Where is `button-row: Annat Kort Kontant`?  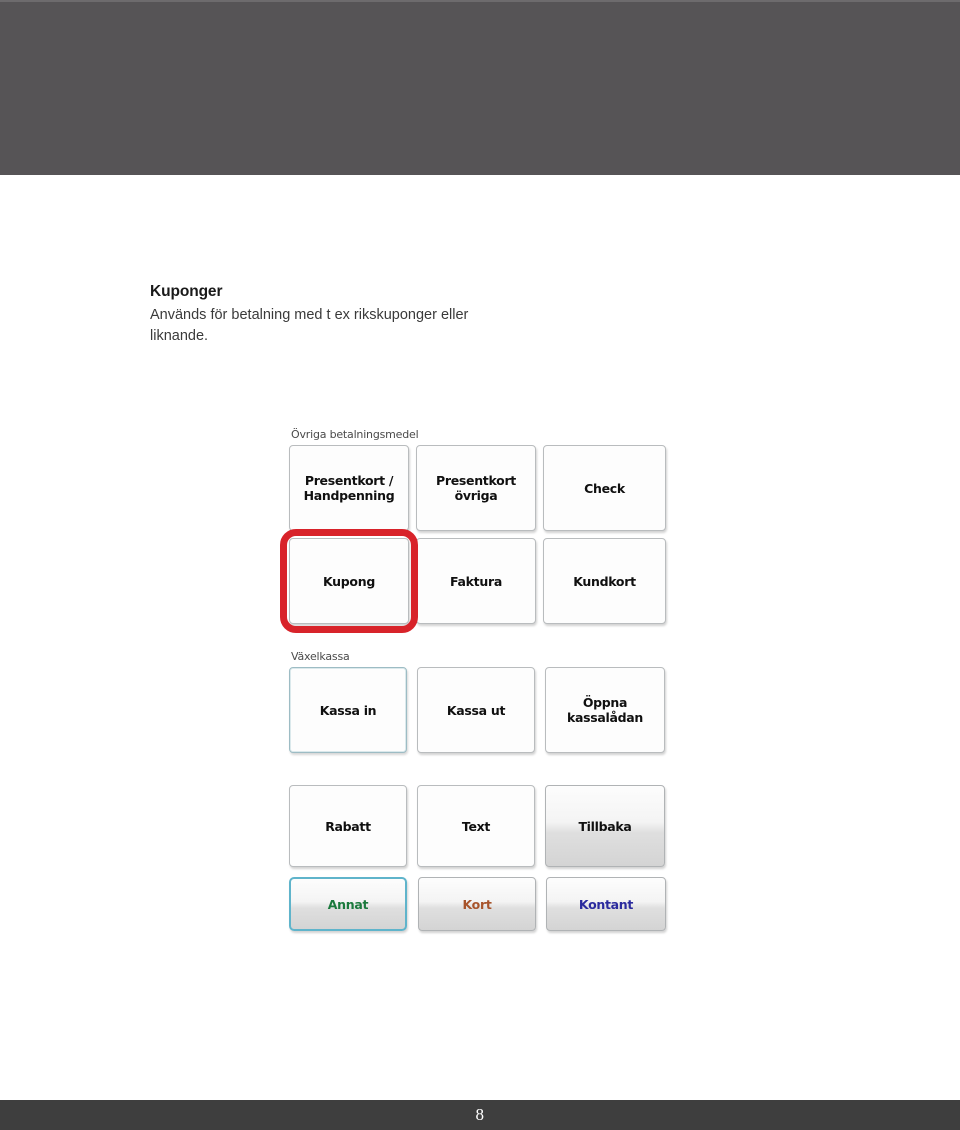 button-row: Annat Kort Kontant is located at coordinates (485, 904).